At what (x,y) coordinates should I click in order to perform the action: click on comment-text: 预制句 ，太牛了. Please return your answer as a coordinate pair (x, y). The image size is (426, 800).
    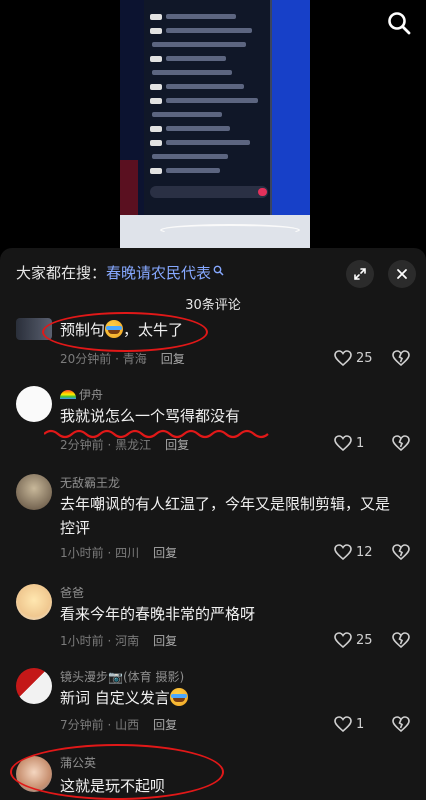
    Looking at the image, I should click on (122, 329).